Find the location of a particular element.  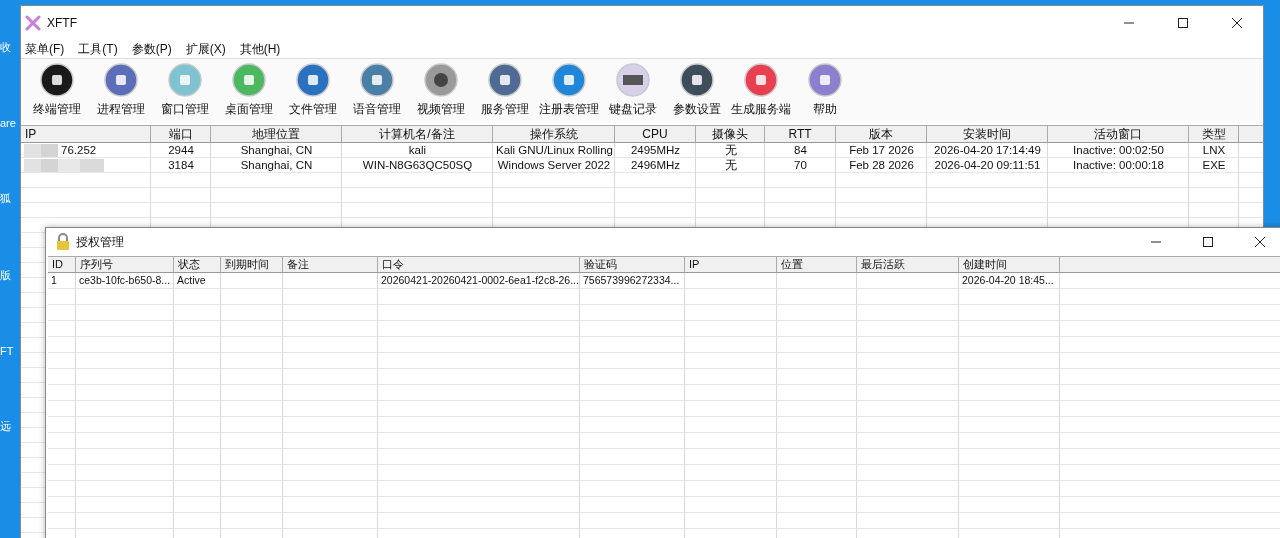

column-header: 安装时间 is located at coordinates (987, 134).